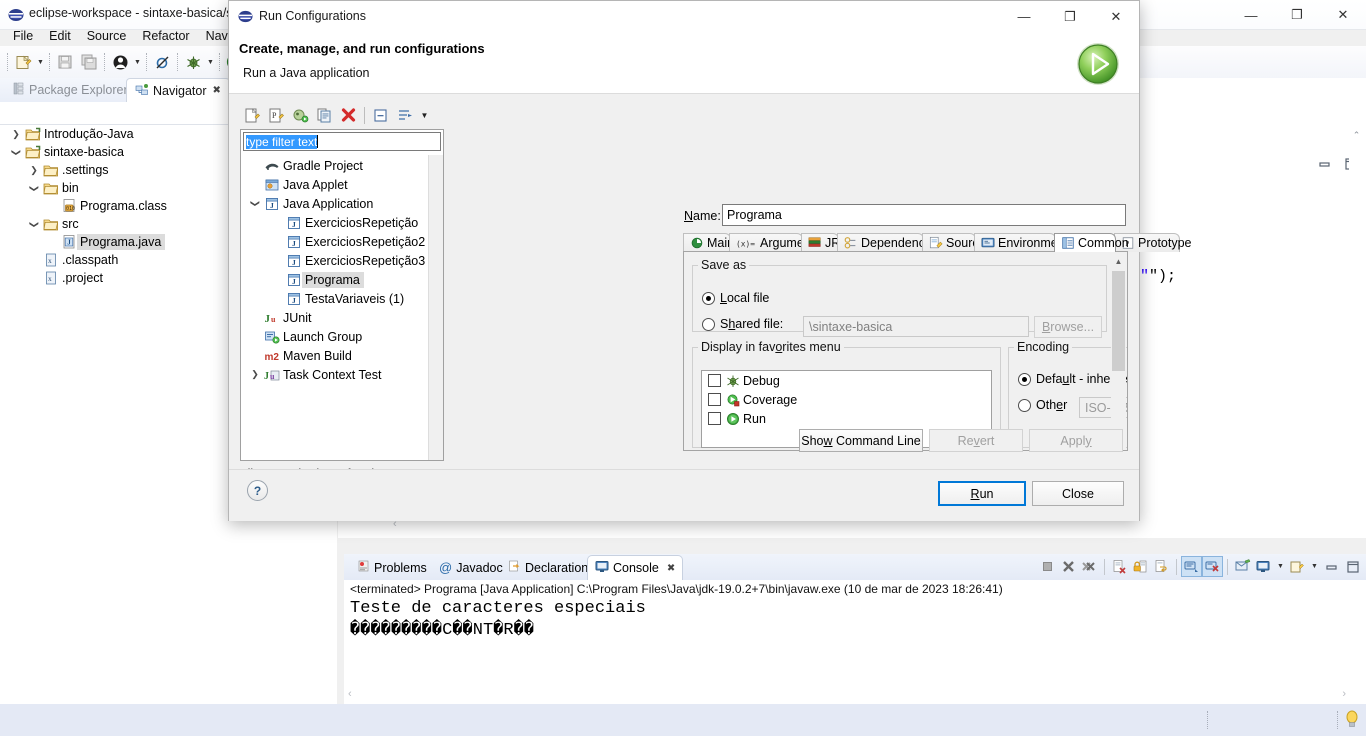 This screenshot has width=1366, height=736. What do you see at coordinates (162, 62) in the screenshot?
I see `skip-breakpoints-icon` at bounding box center [162, 62].